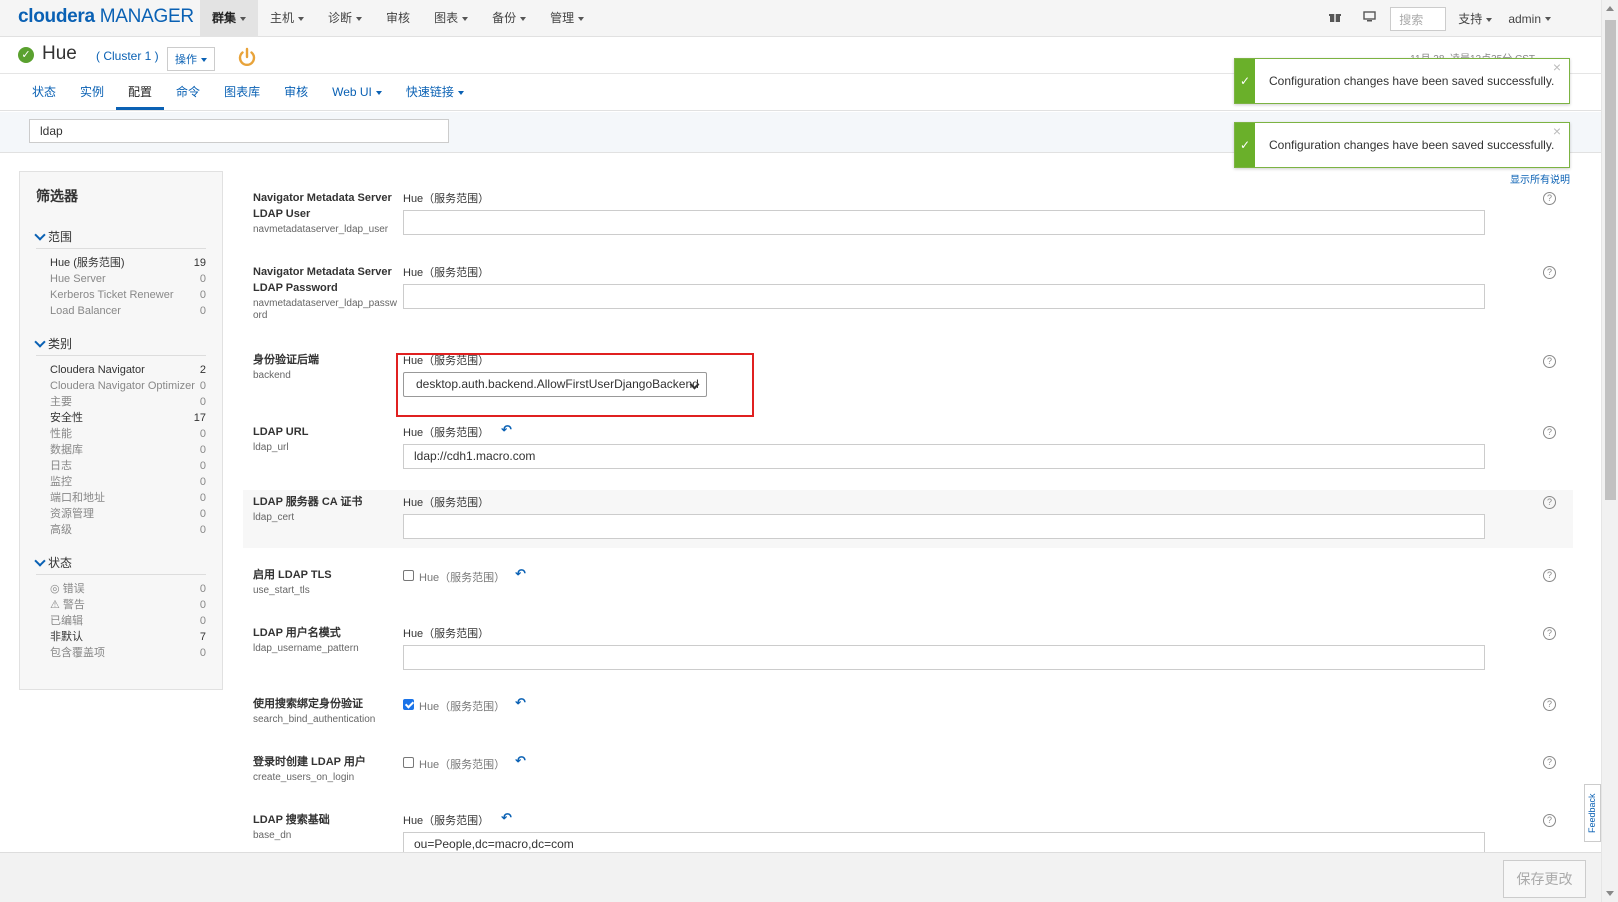 The image size is (1618, 902). What do you see at coordinates (408, 575) in the screenshot?
I see `tls-checkbox` at bounding box center [408, 575].